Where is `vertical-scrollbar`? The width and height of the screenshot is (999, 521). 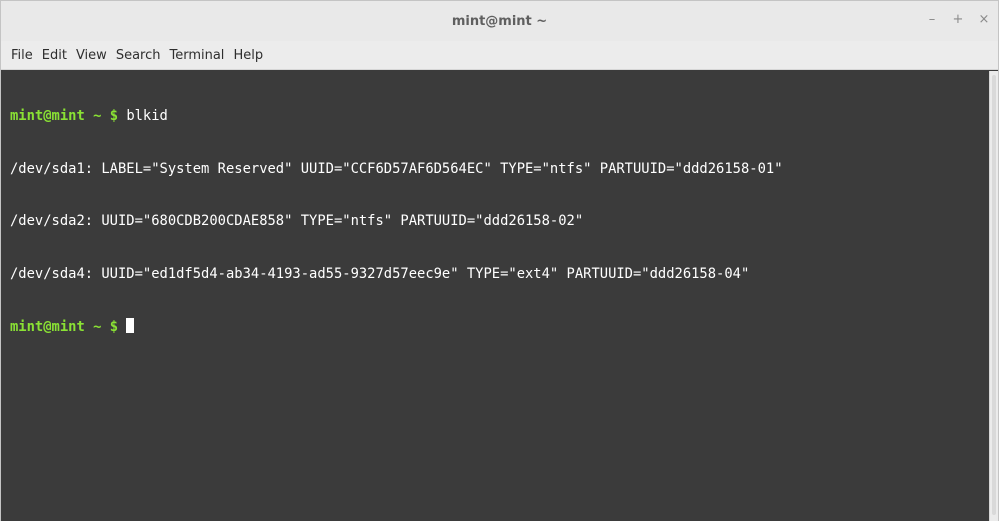
vertical-scrollbar is located at coordinates (993, 296).